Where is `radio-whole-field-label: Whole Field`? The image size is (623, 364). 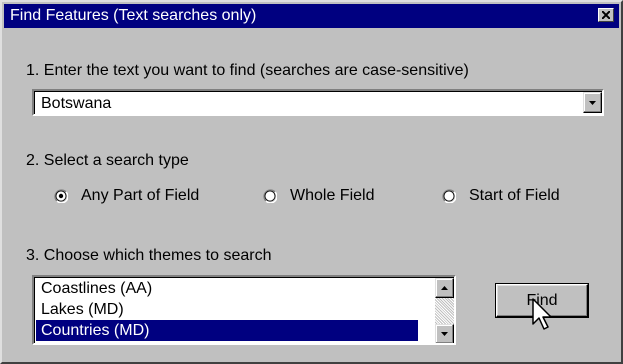
radio-whole-field-label: Whole Field is located at coordinates (332, 195).